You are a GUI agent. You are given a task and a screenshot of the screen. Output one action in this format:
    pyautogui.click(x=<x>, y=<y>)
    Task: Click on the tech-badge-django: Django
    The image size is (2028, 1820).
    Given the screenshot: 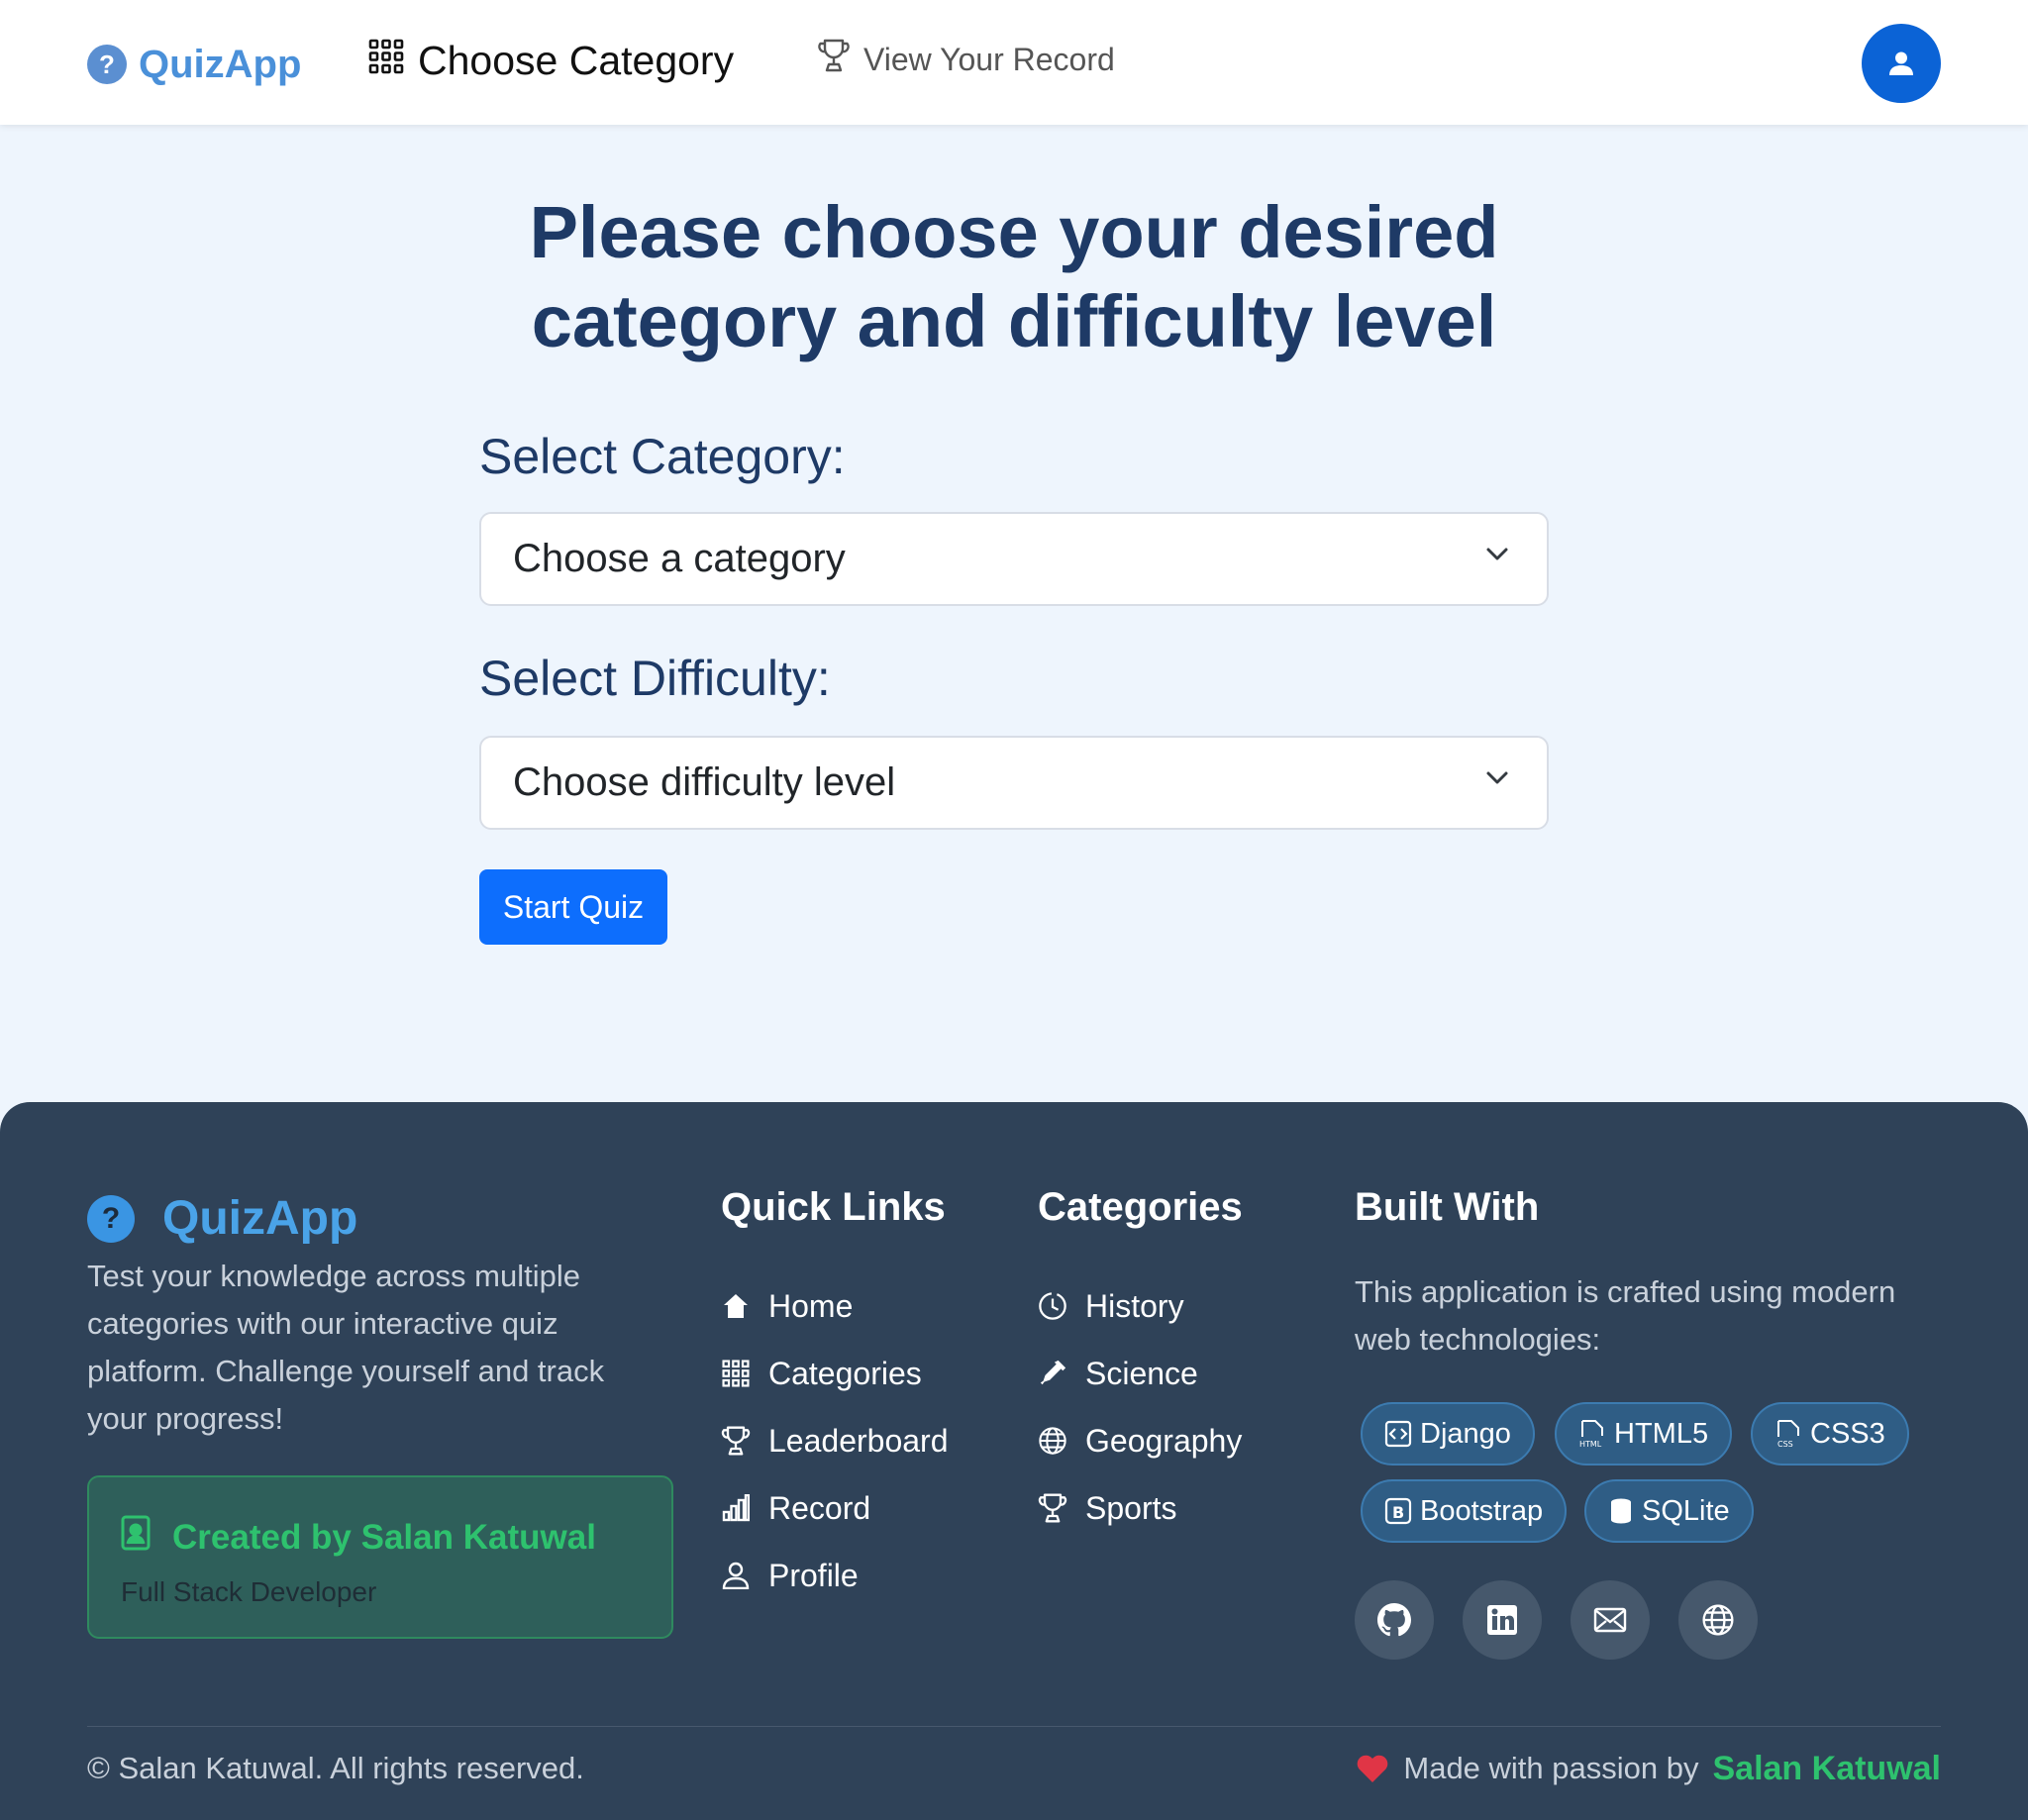 What is the action you would take?
    pyautogui.click(x=1448, y=1434)
    